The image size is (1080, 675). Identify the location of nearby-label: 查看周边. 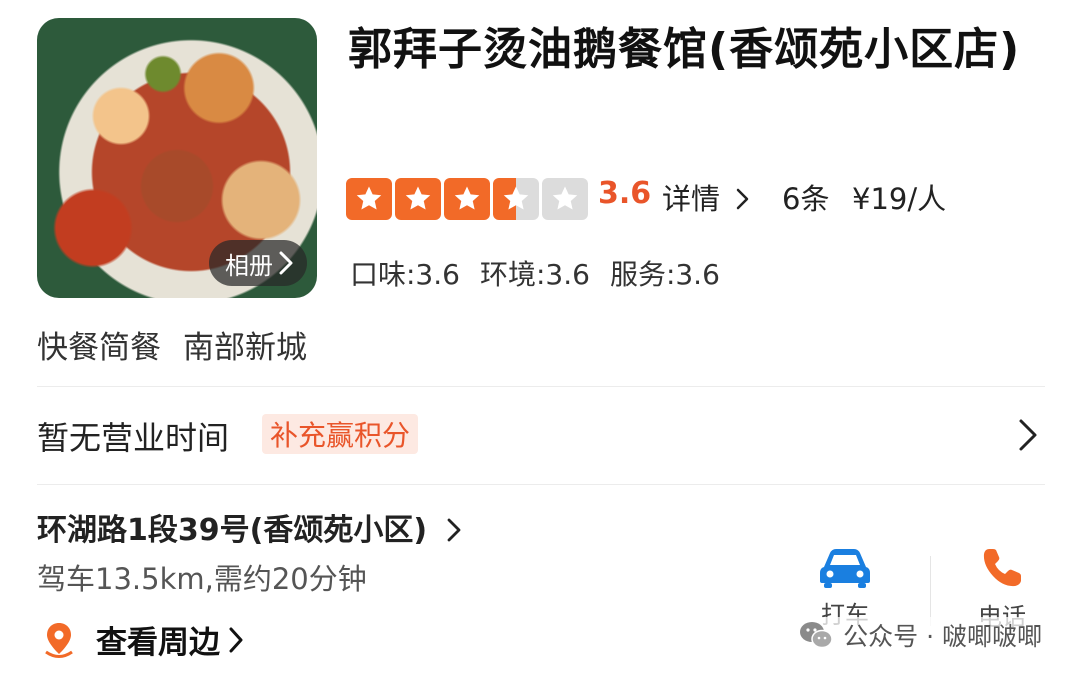
(158, 643).